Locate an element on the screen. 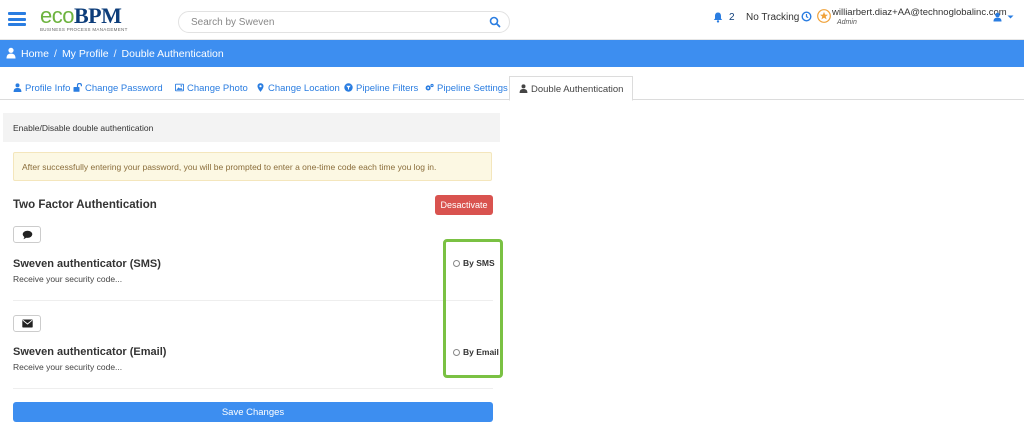 Image resolution: width=1024 pixels, height=448 pixels. tab-change-location: Change Location is located at coordinates (298, 88).